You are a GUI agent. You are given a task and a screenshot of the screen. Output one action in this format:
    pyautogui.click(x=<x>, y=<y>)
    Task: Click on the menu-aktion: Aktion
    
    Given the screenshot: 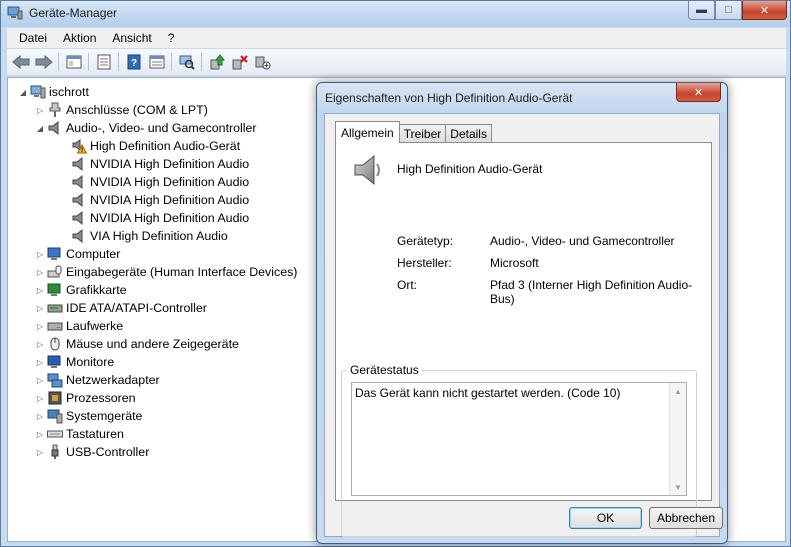 What is the action you would take?
    pyautogui.click(x=79, y=38)
    